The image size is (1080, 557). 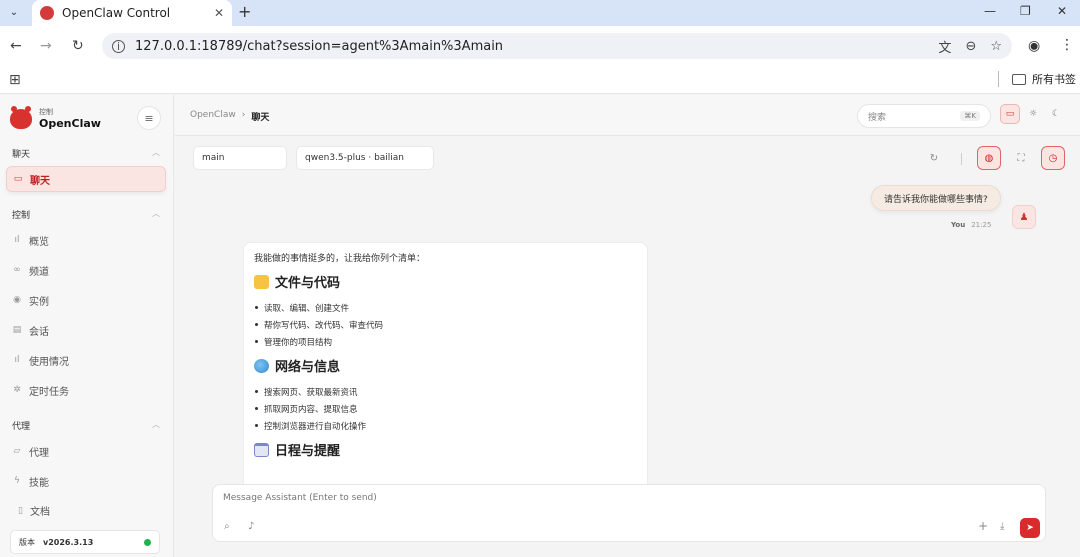 I want to click on sidebar-toggle-menu-icon: ≡, so click(x=149, y=118).